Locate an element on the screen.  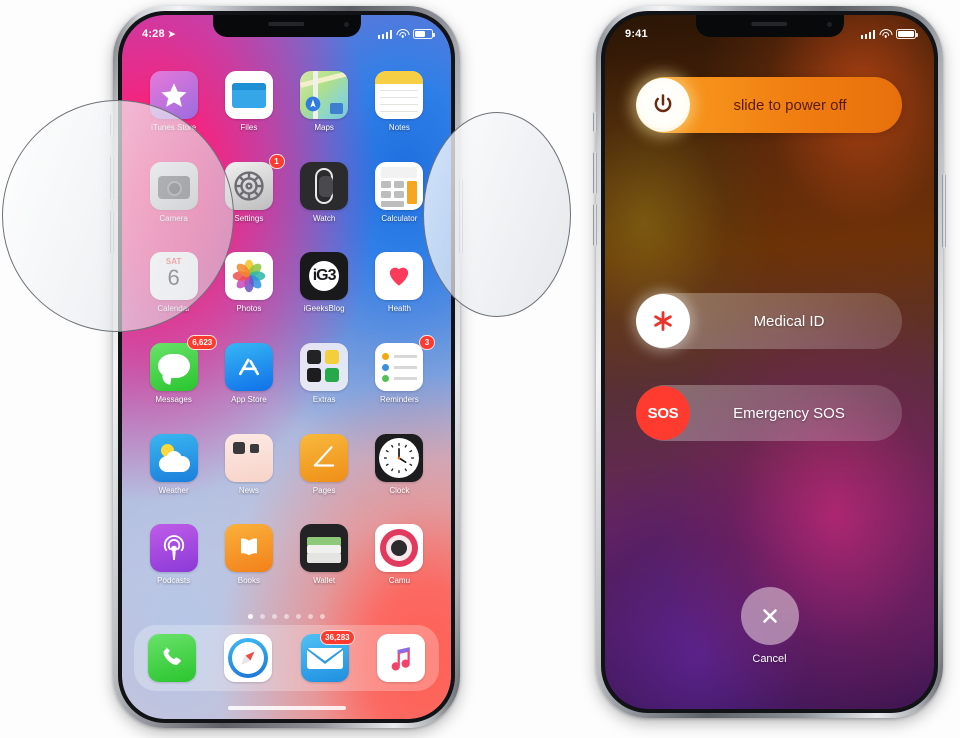
medical-id-button: Medical ID is located at coordinates (769, 321).